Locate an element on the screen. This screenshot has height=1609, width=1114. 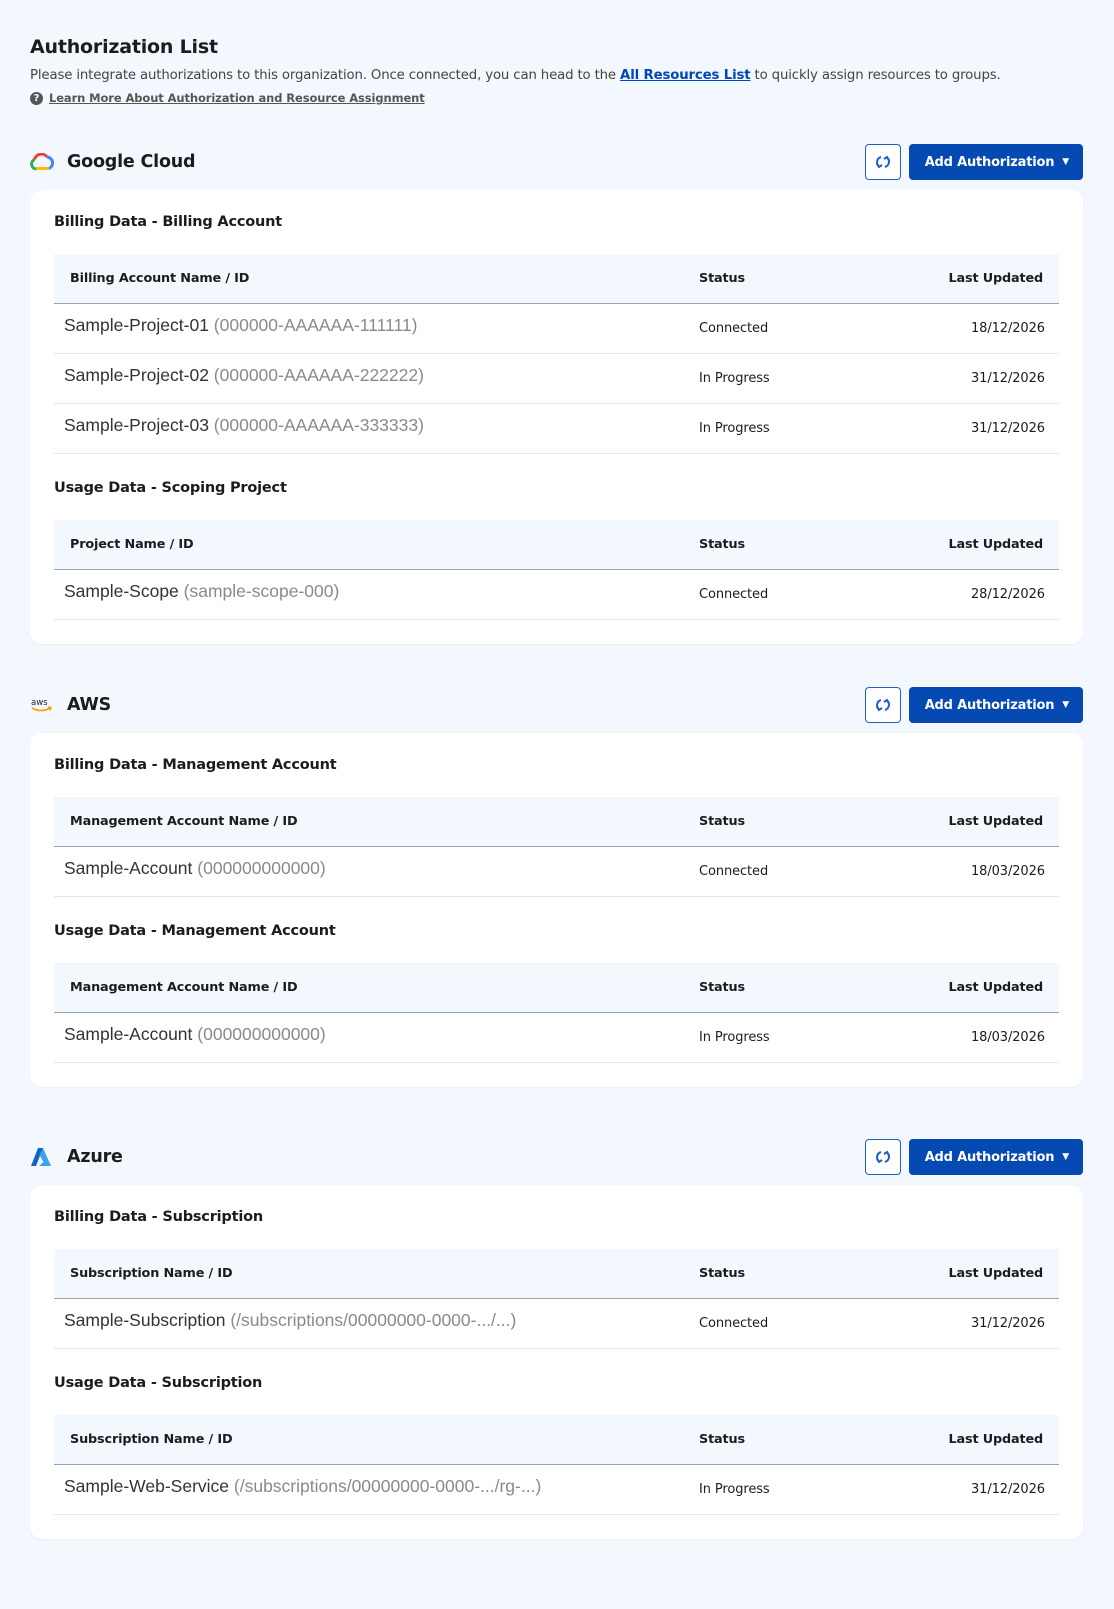
azure-icon is located at coordinates (44, 1157).